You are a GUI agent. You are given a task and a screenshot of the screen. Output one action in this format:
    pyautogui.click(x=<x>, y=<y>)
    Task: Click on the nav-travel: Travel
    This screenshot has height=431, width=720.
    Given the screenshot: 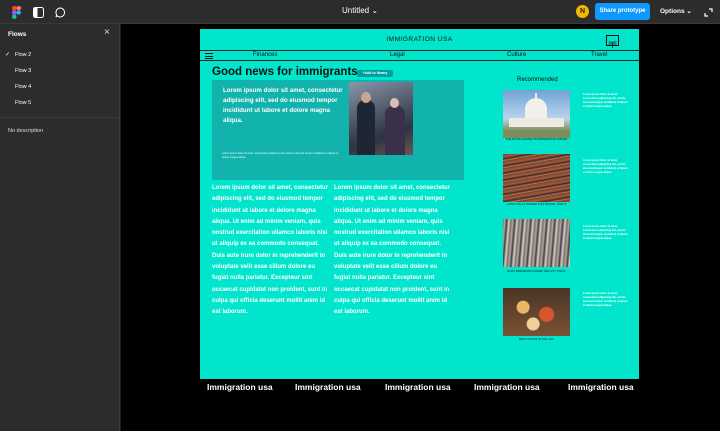 What is the action you would take?
    pyautogui.click(x=599, y=55)
    